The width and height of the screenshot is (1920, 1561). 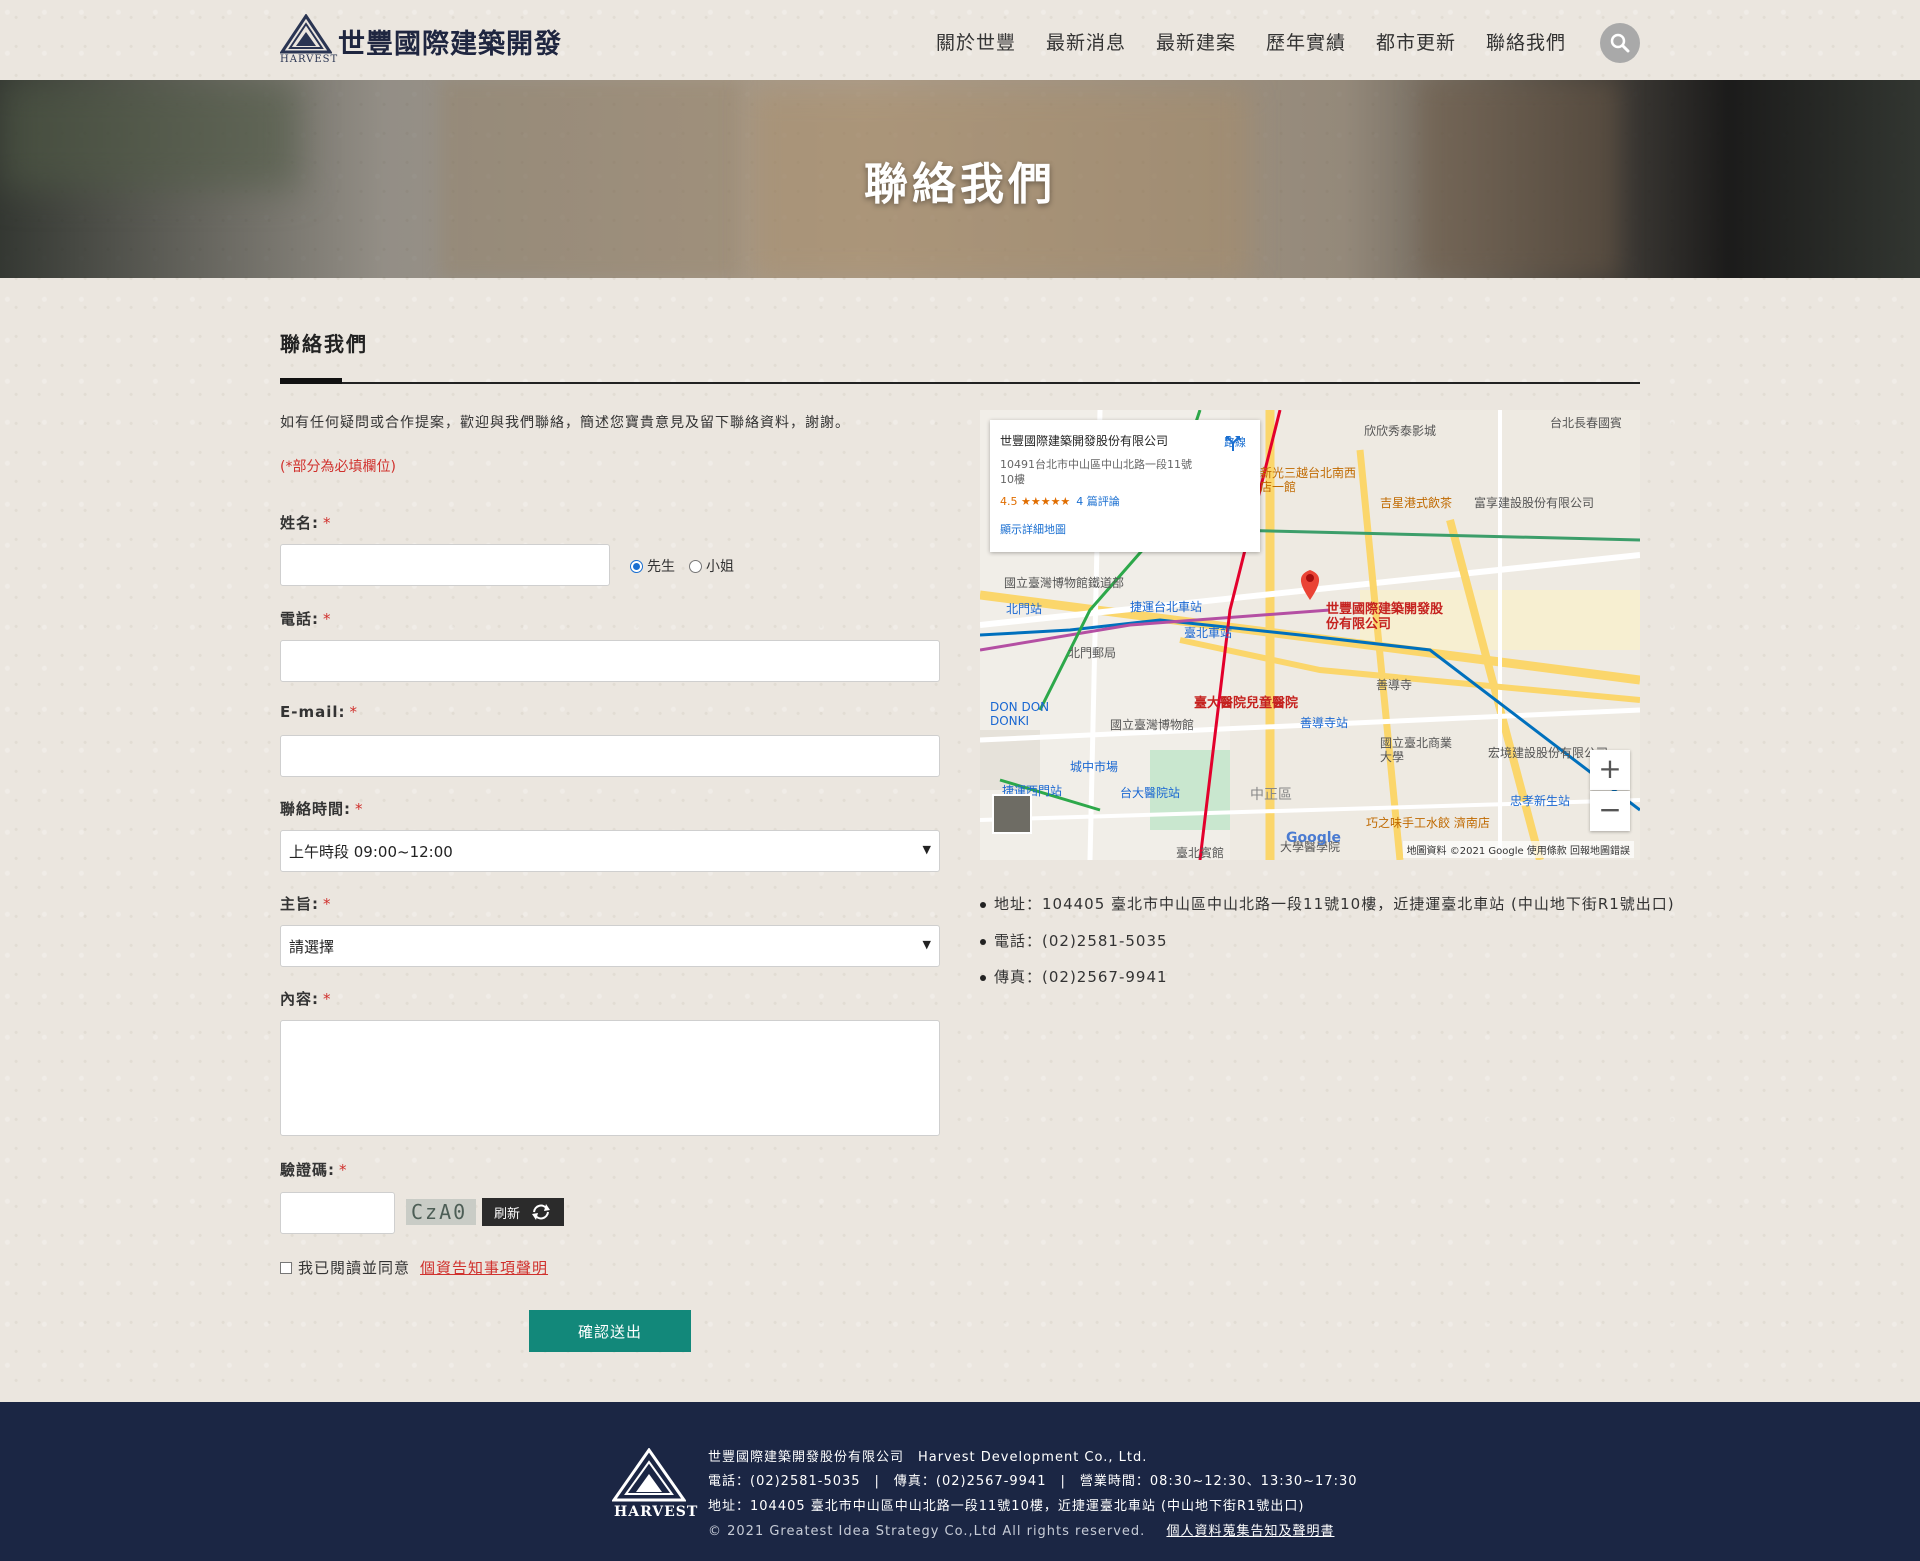 I want to click on privacy-agree: 我已閱讀並同意 個資告知事項聲明, so click(x=414, y=1267).